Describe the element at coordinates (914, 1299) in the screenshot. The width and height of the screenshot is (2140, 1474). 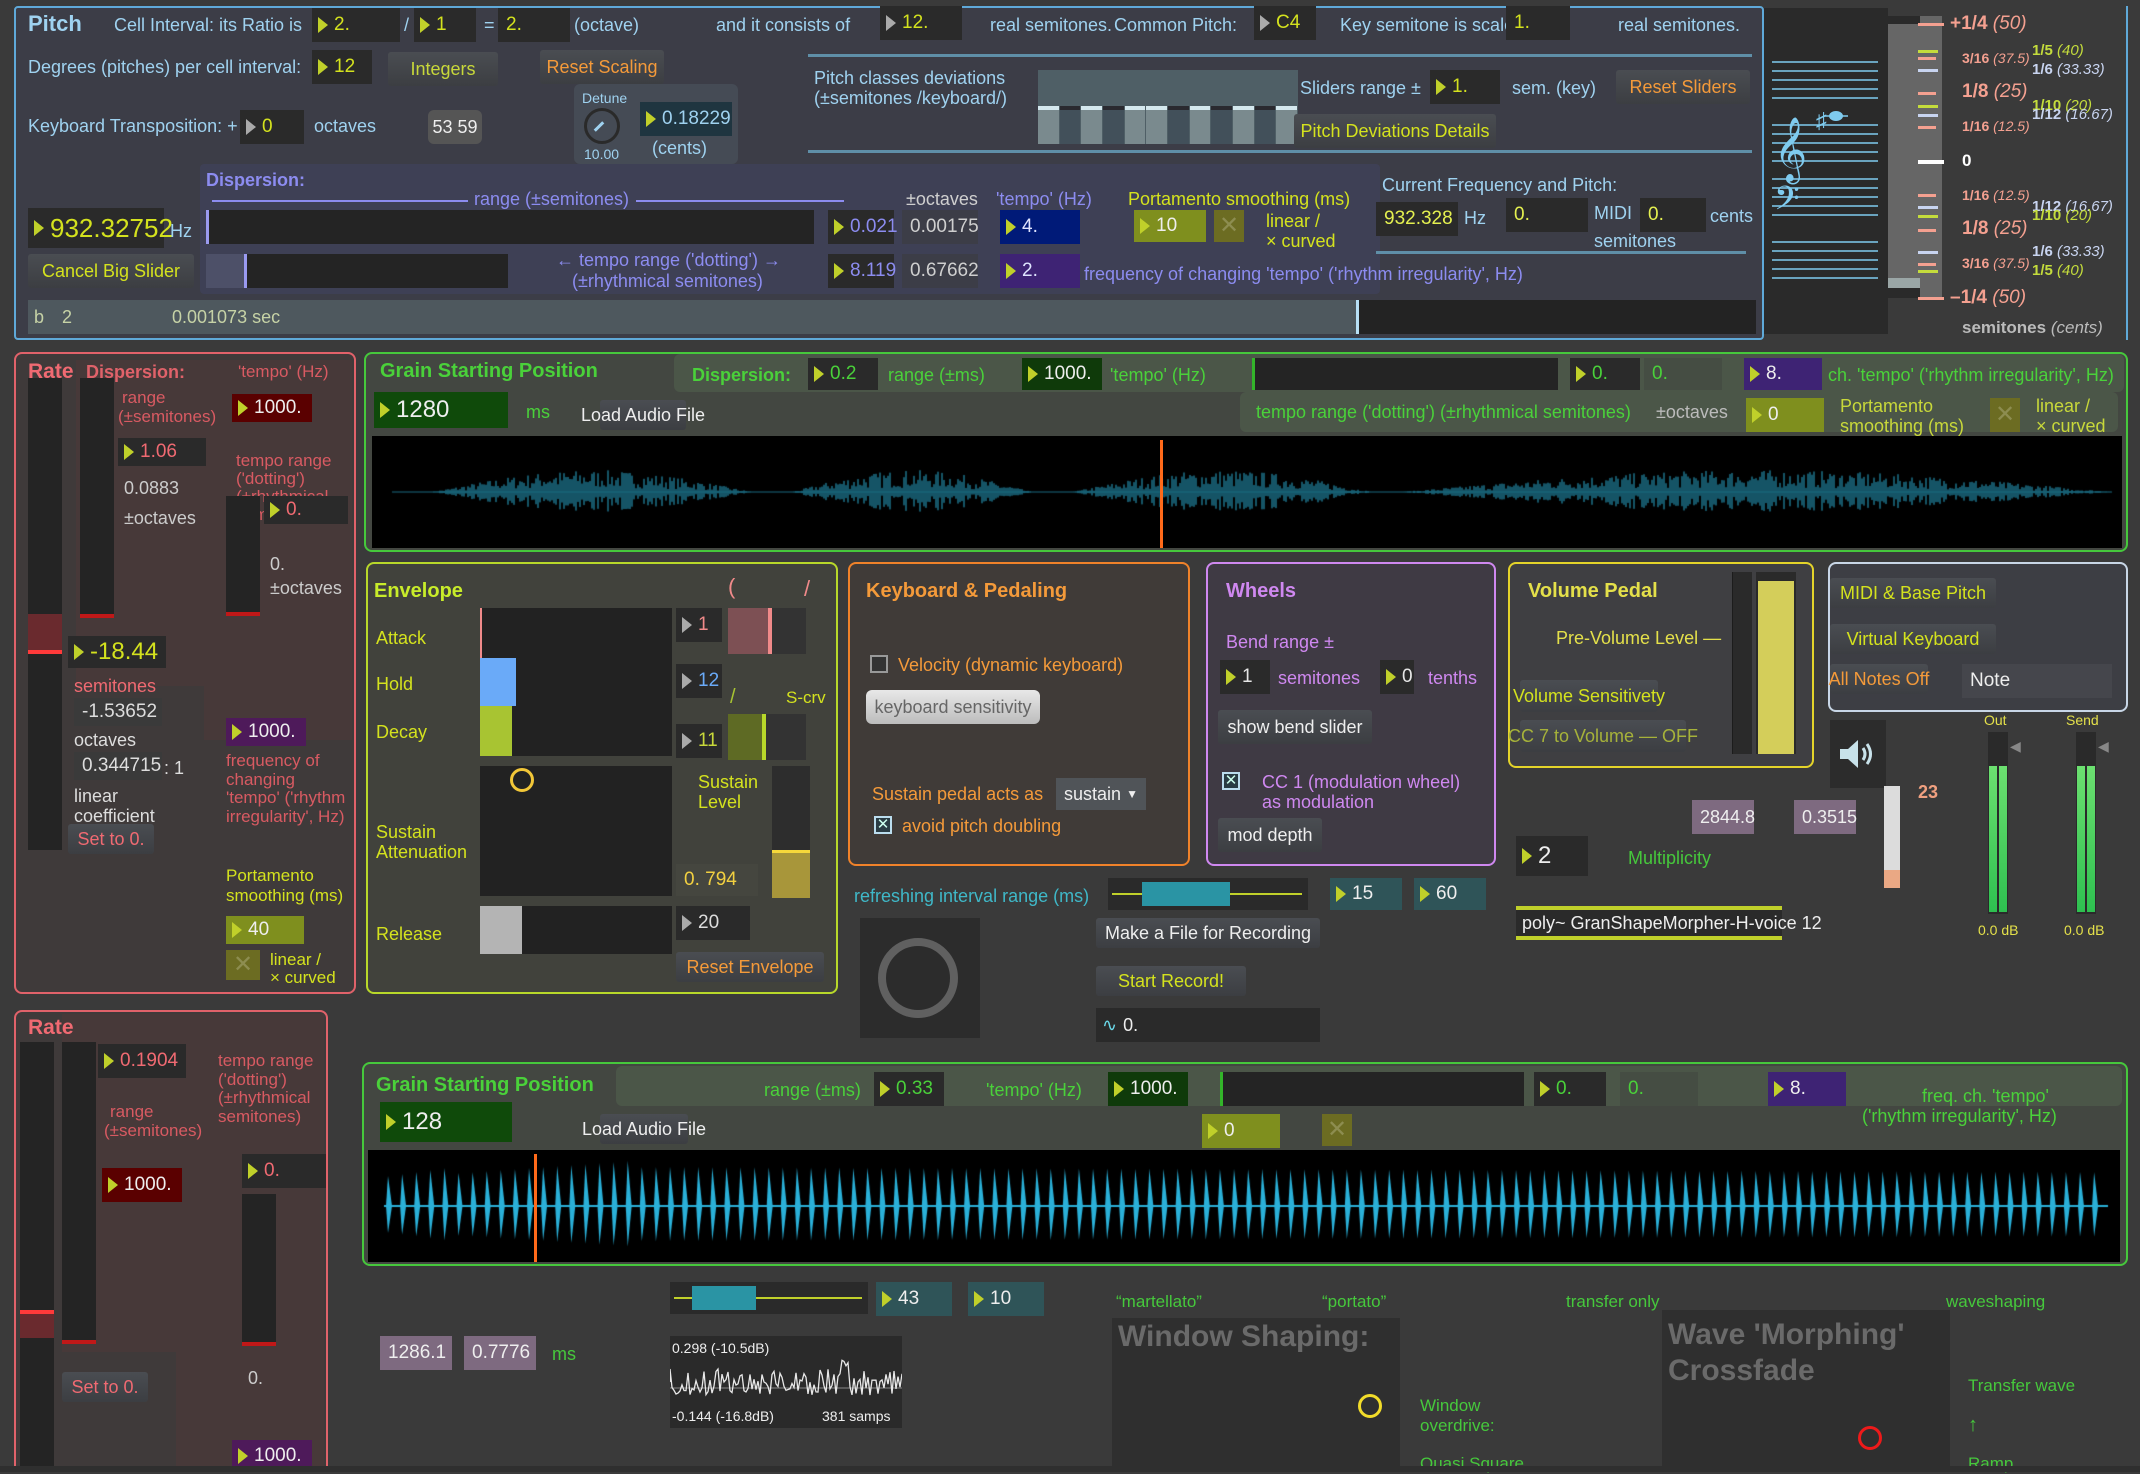
I see `bottom-range-min-field: 43` at that location.